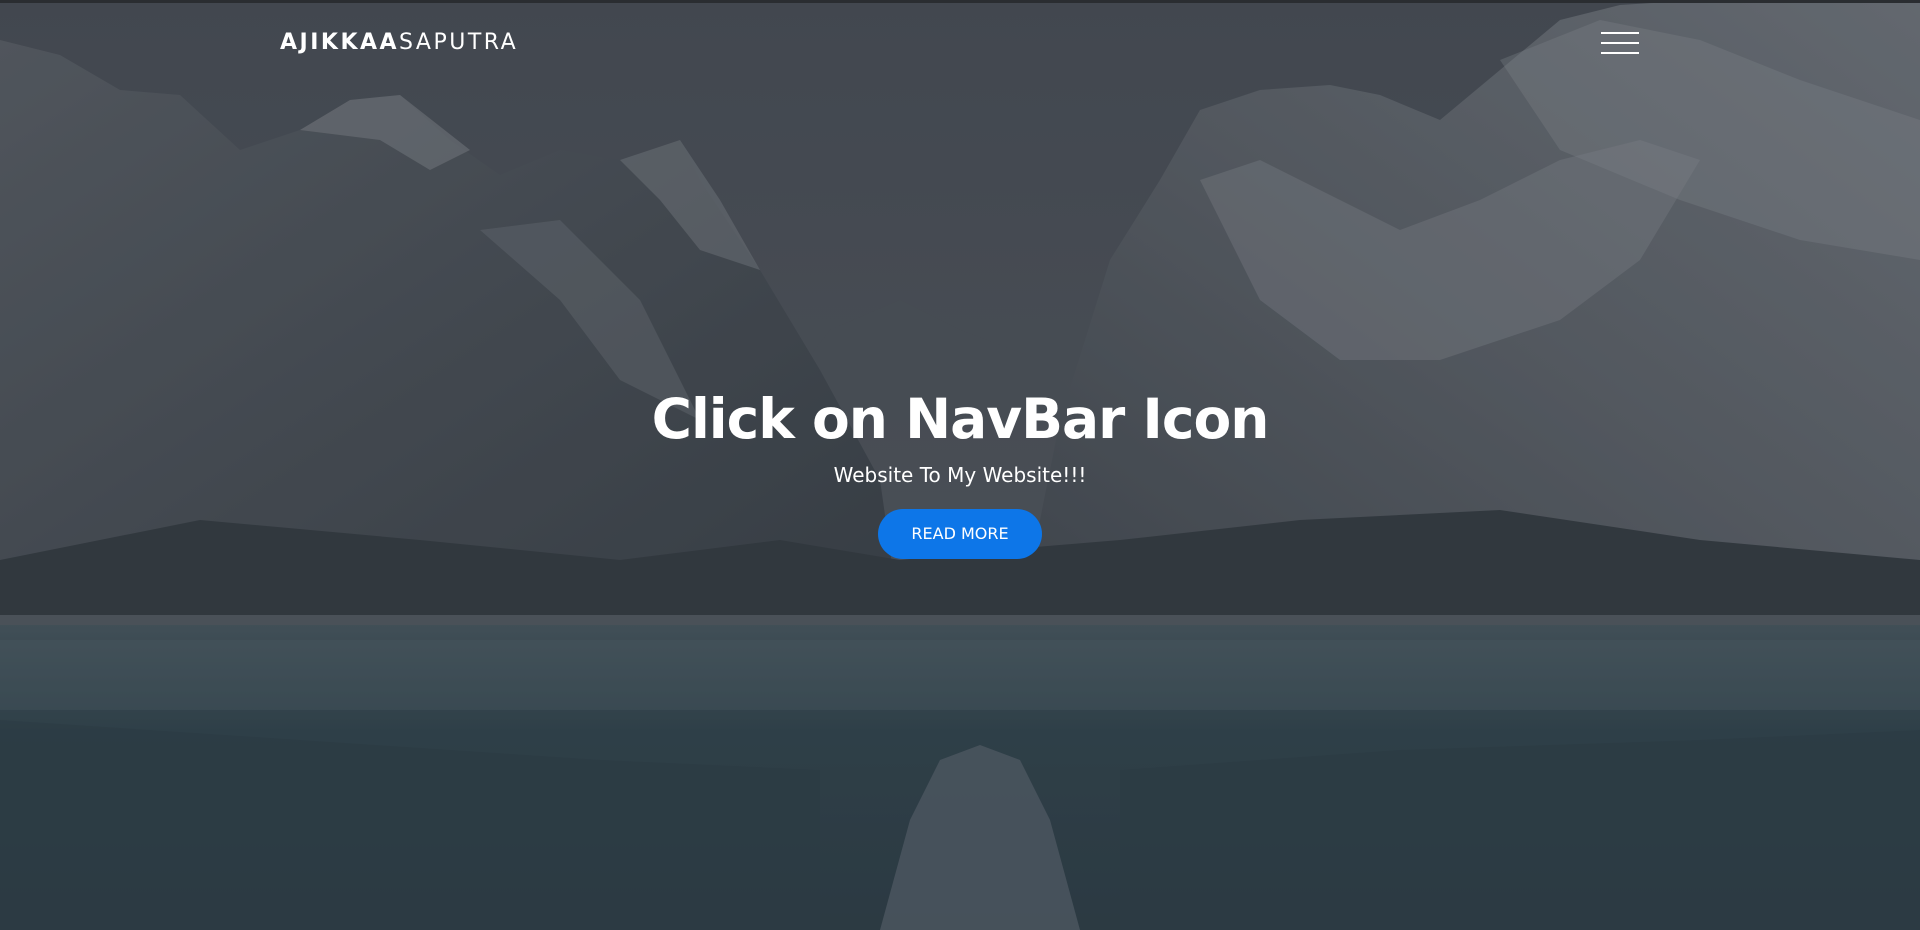 The image size is (1920, 930). Describe the element at coordinates (340, 42) in the screenshot. I see `logo-bold-text: AJIKKAA` at that location.